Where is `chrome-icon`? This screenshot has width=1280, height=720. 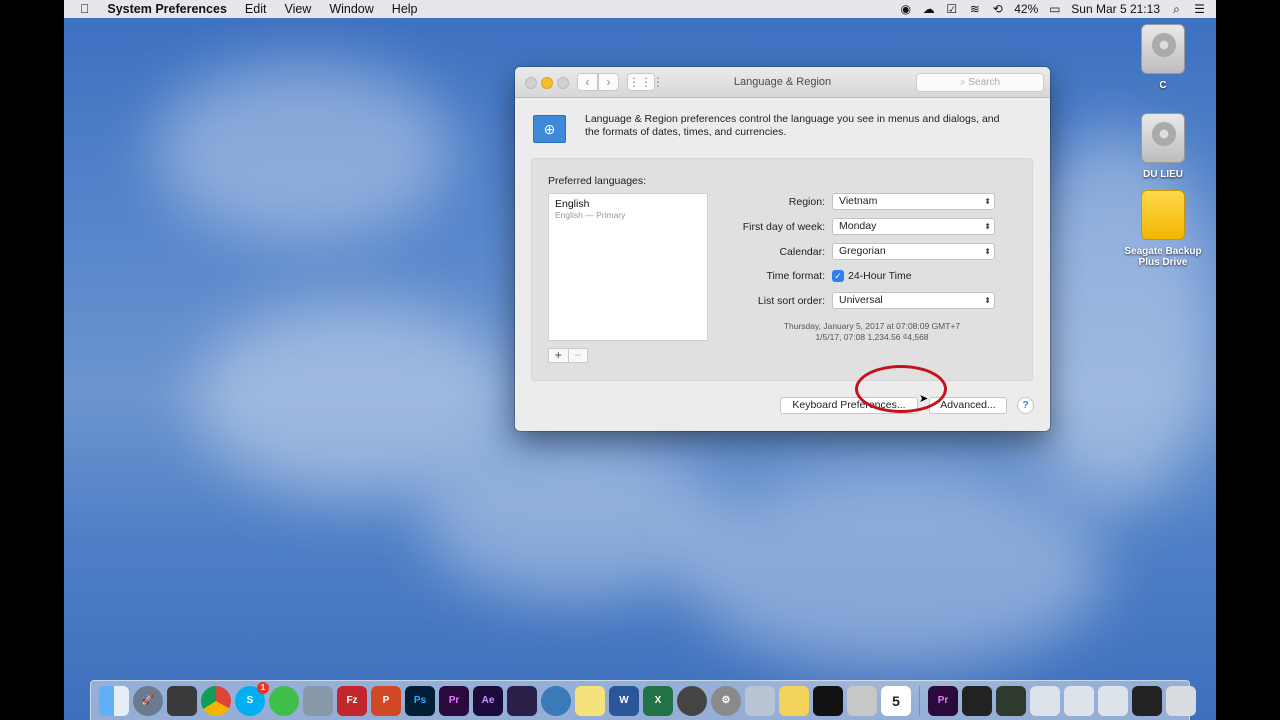 chrome-icon is located at coordinates (216, 700).